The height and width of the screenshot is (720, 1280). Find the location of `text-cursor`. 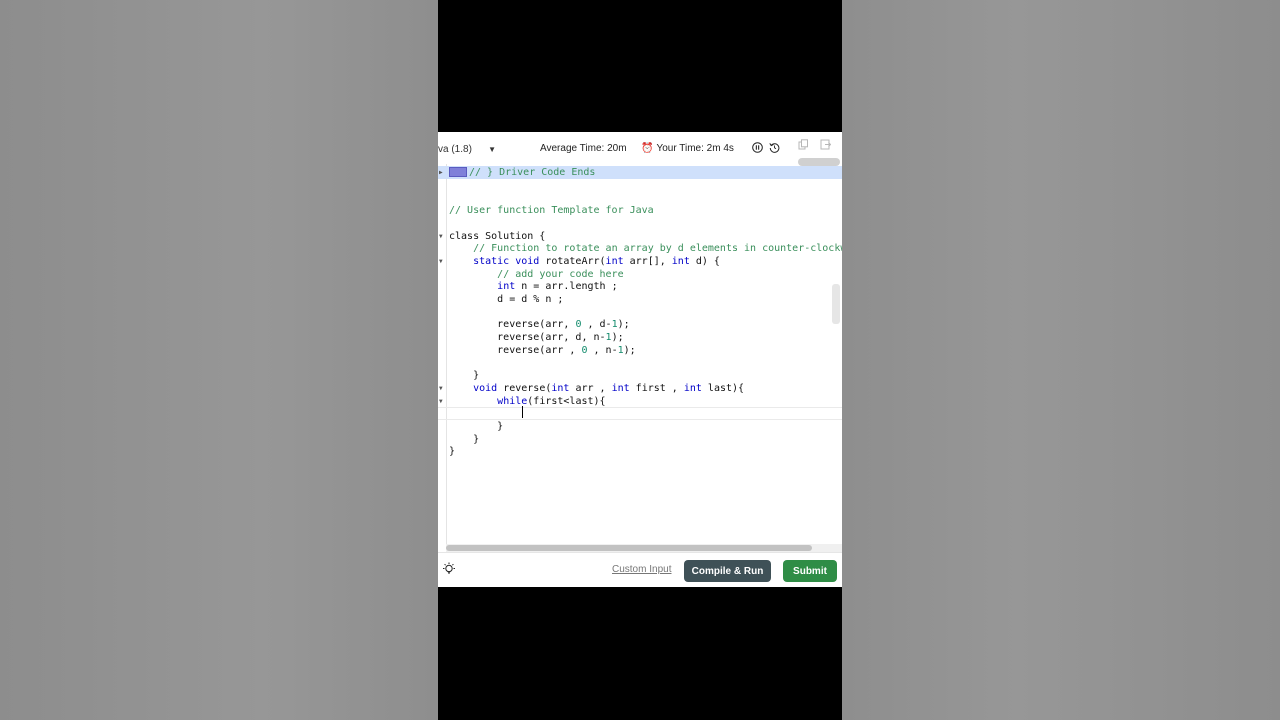

text-cursor is located at coordinates (522, 412).